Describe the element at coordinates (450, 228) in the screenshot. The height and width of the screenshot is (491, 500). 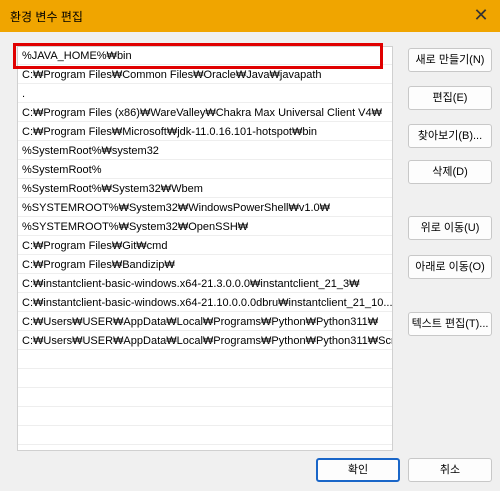
I see `move-up-button: 위로 이동(U)` at that location.